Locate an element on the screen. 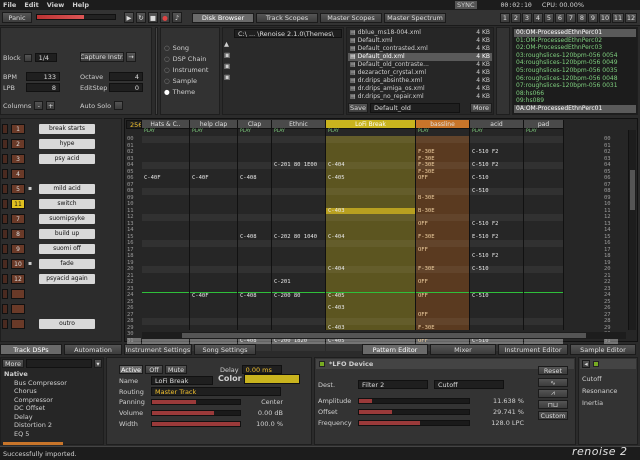 The height and width of the screenshot is (460, 640). saw-wave-icon: ⩘ is located at coordinates (553, 393).